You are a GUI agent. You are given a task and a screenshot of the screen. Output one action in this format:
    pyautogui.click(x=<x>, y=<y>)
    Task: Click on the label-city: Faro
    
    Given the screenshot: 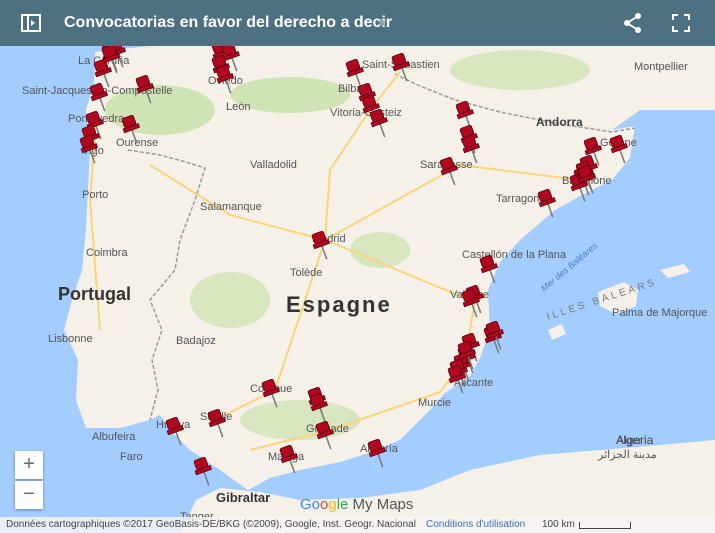 What is the action you would take?
    pyautogui.click(x=131, y=457)
    